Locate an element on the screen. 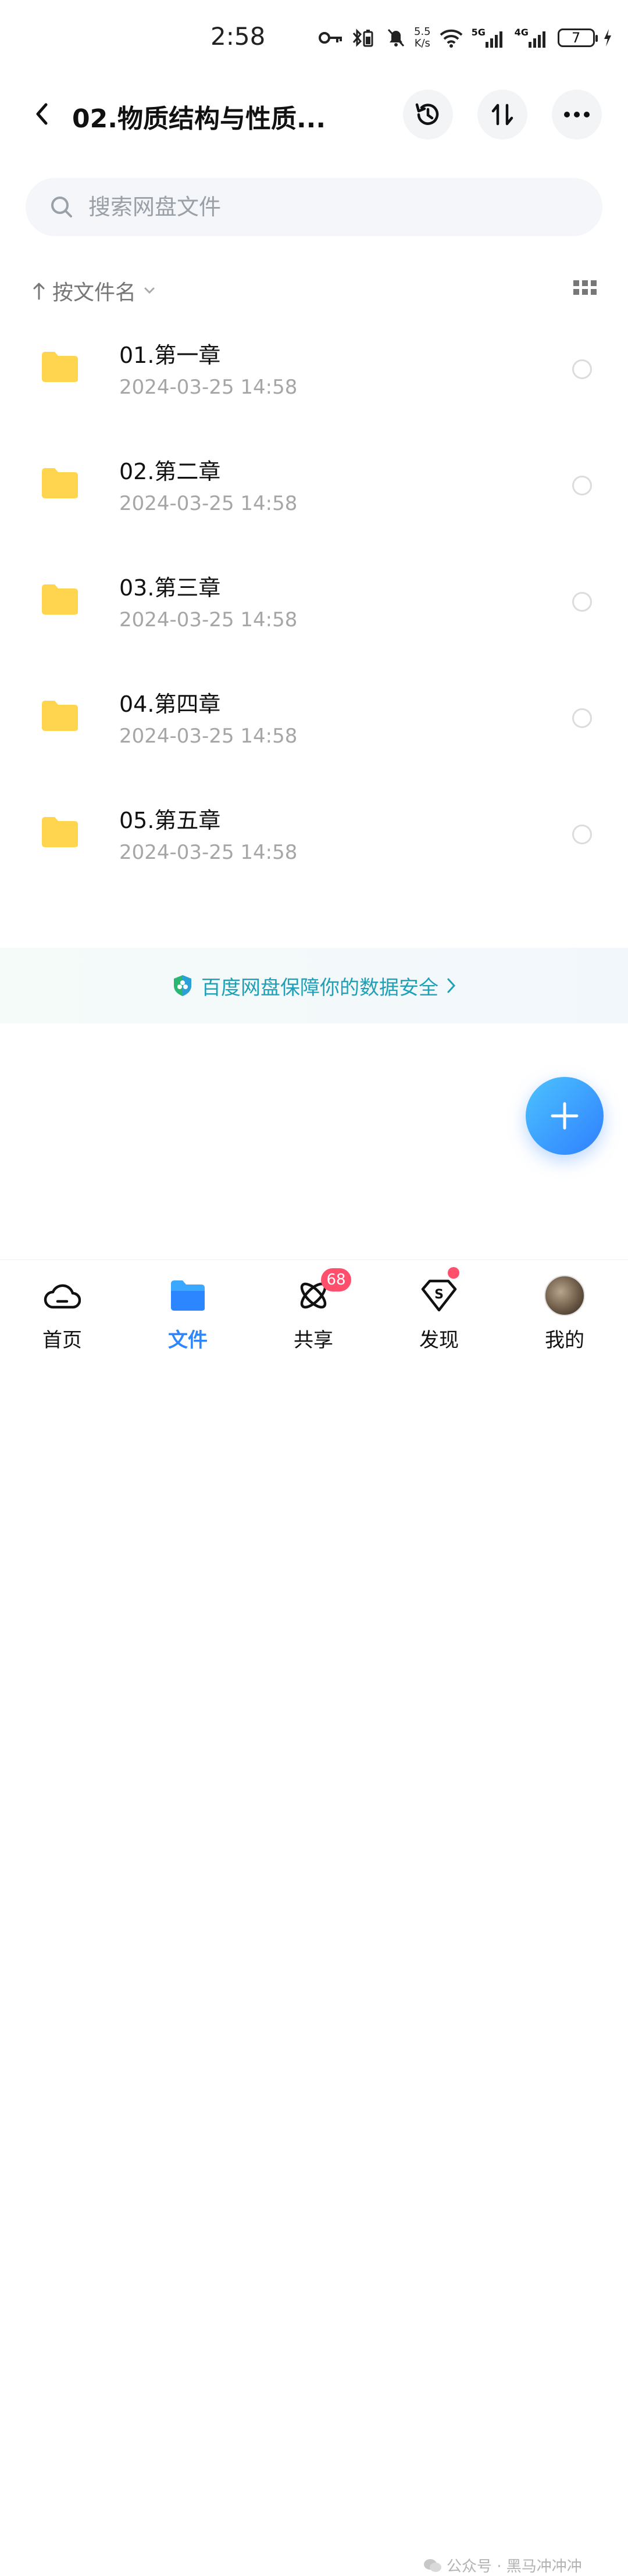 The width and height of the screenshot is (628, 2576). chevron-down-icon is located at coordinates (149, 291).